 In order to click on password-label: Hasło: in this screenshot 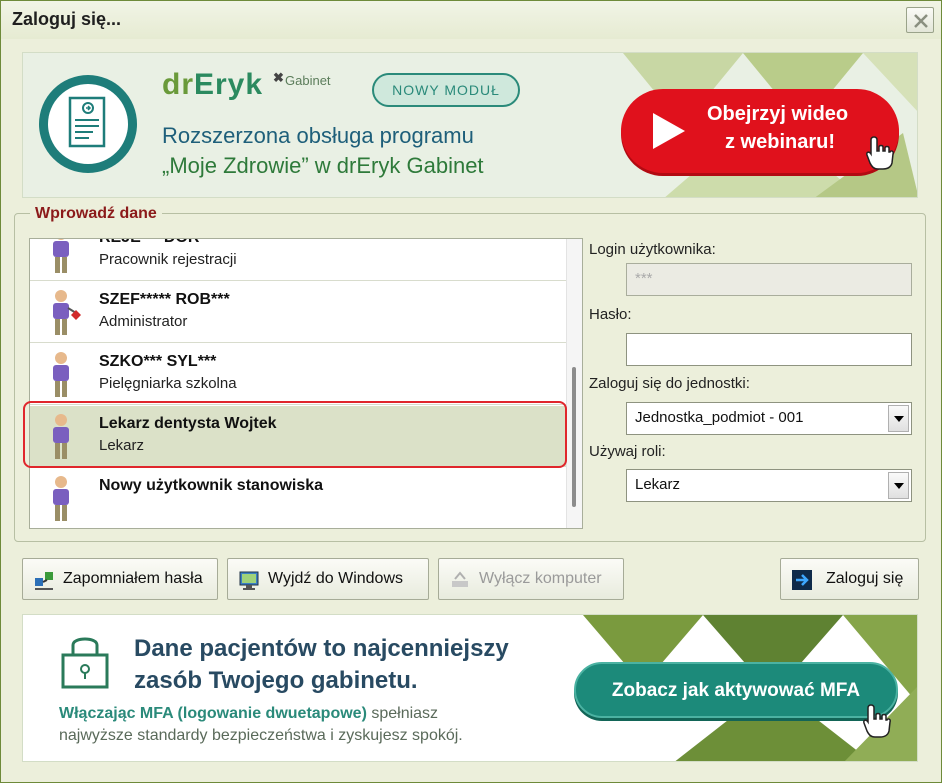, I will do `click(610, 314)`.